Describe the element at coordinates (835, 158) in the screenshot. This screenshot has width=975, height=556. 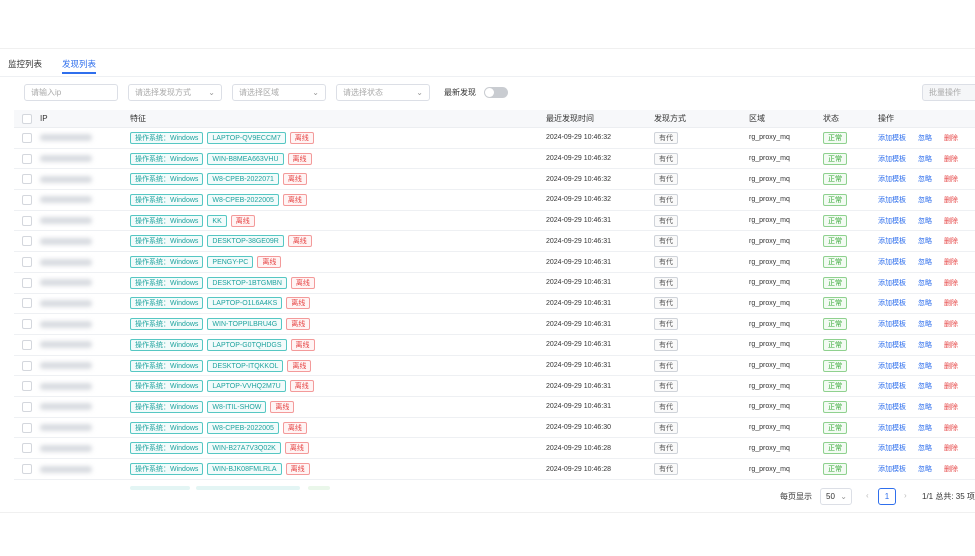
I see `status-badge: 正常` at that location.